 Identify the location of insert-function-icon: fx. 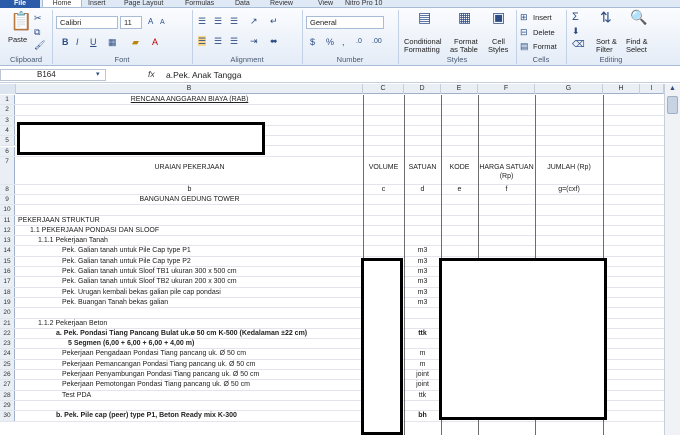
(151, 74).